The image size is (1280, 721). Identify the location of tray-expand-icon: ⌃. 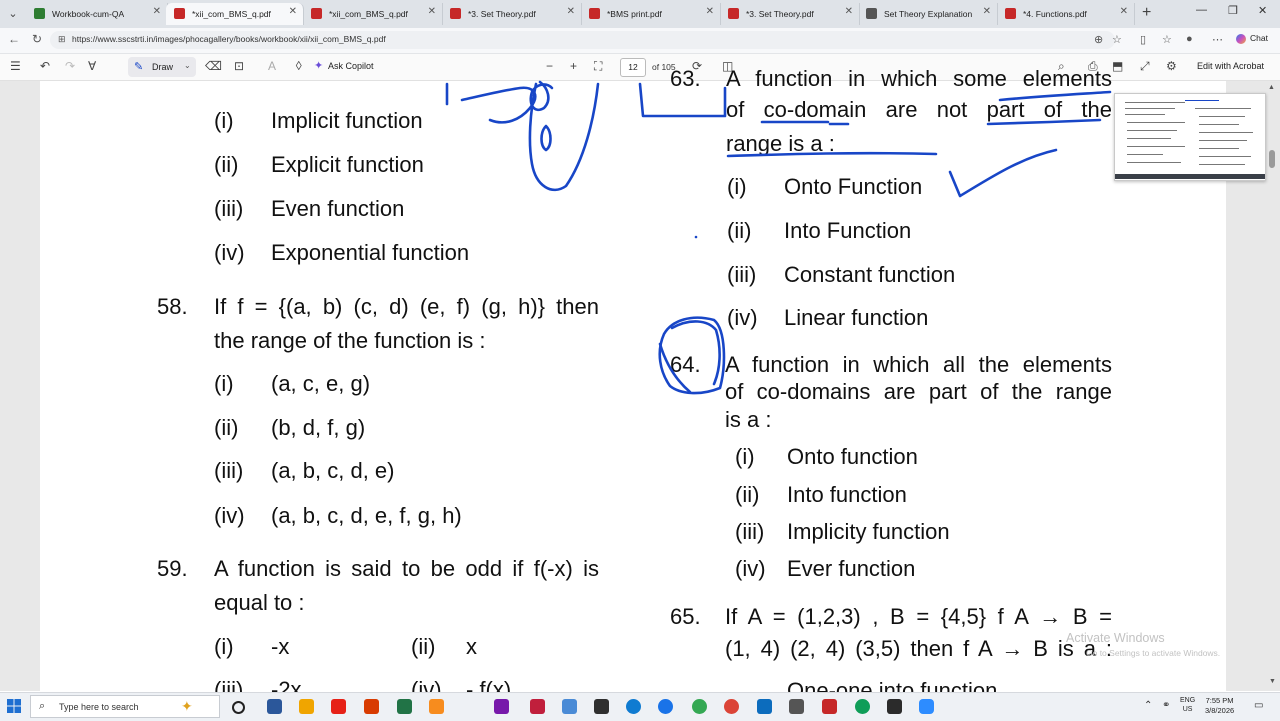
(1148, 705).